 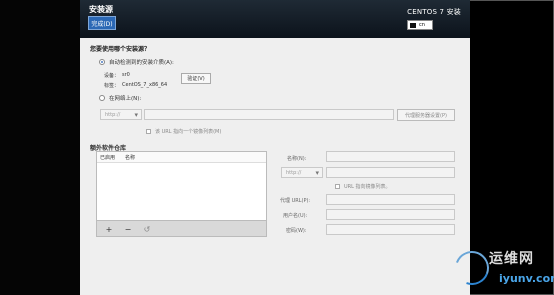 What do you see at coordinates (128, 229) in the screenshot?
I see `remove-repo-button: −` at bounding box center [128, 229].